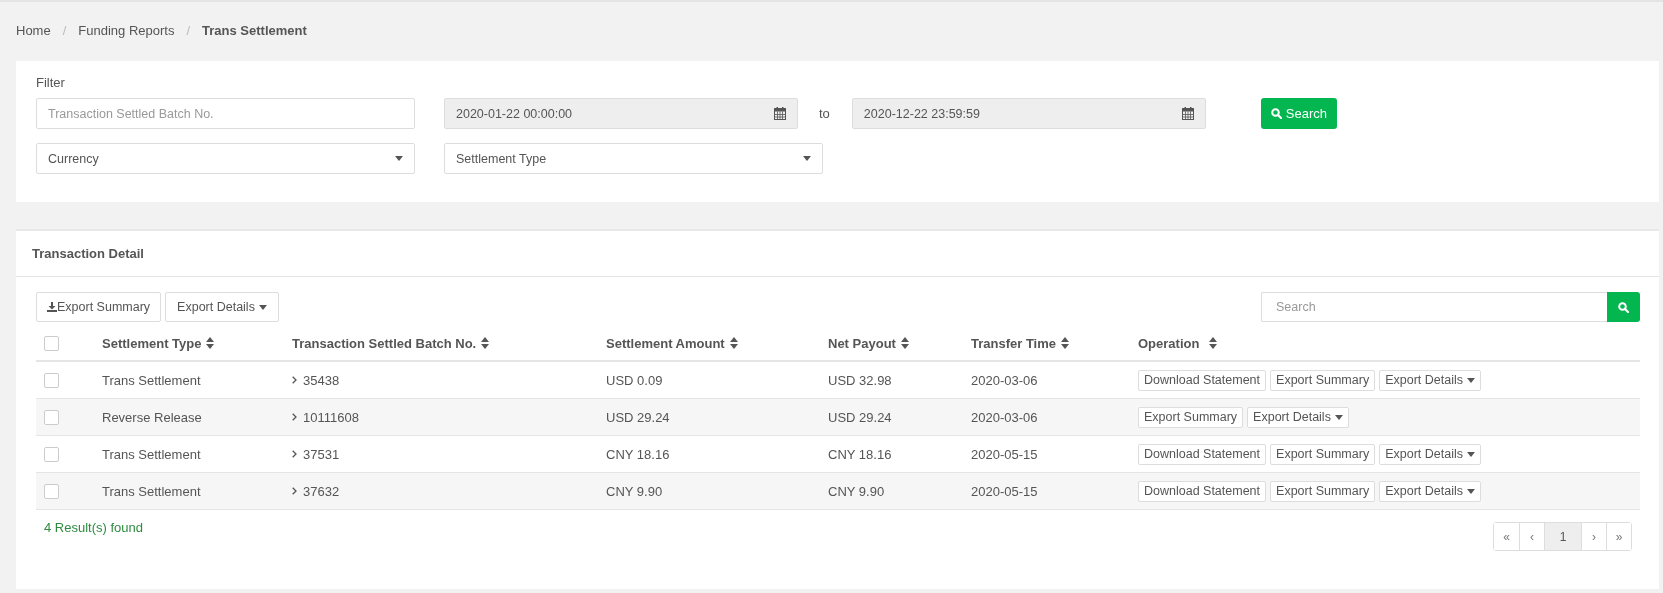 The image size is (1663, 593). I want to click on page-button: 1, so click(1562, 536).